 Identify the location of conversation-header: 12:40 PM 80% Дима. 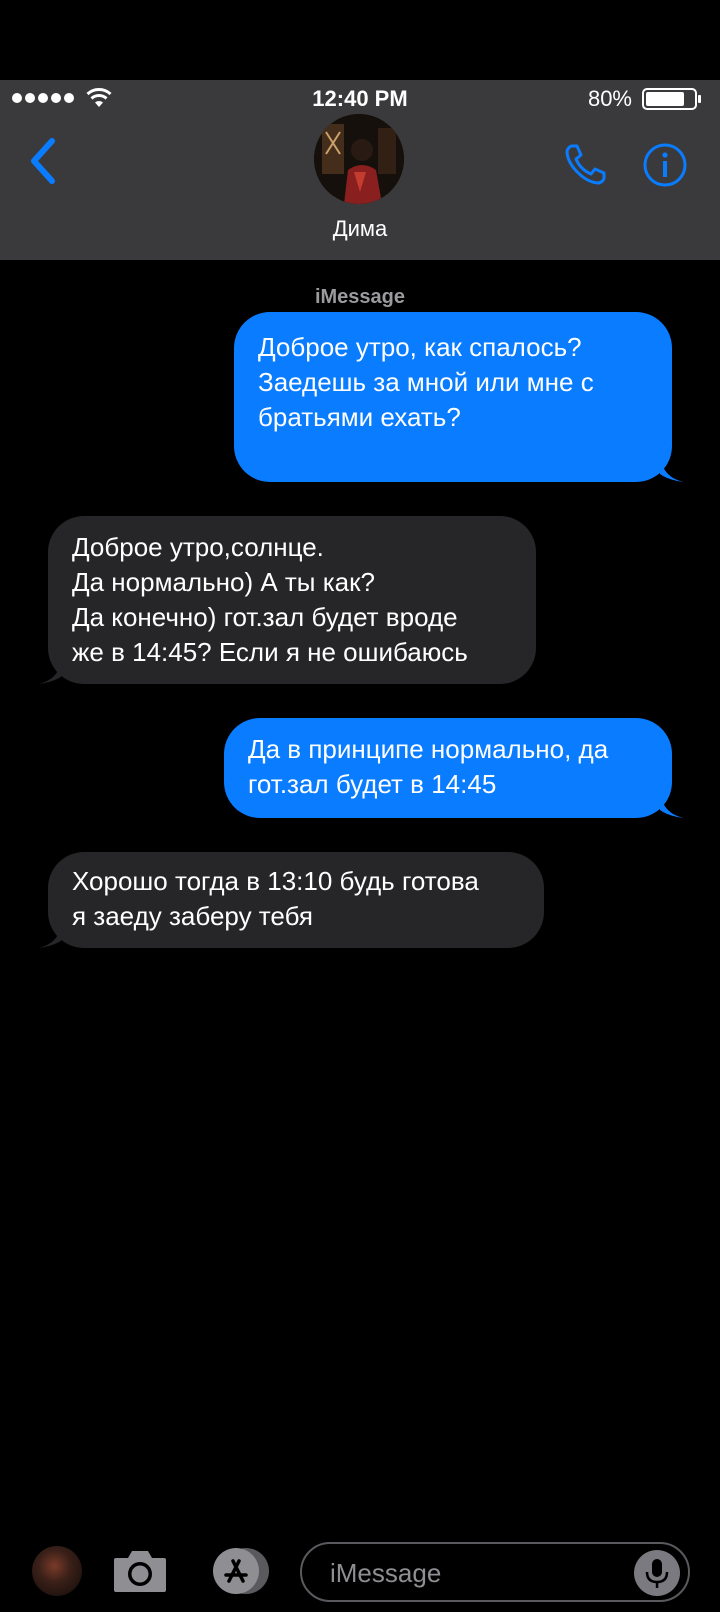
(360, 170).